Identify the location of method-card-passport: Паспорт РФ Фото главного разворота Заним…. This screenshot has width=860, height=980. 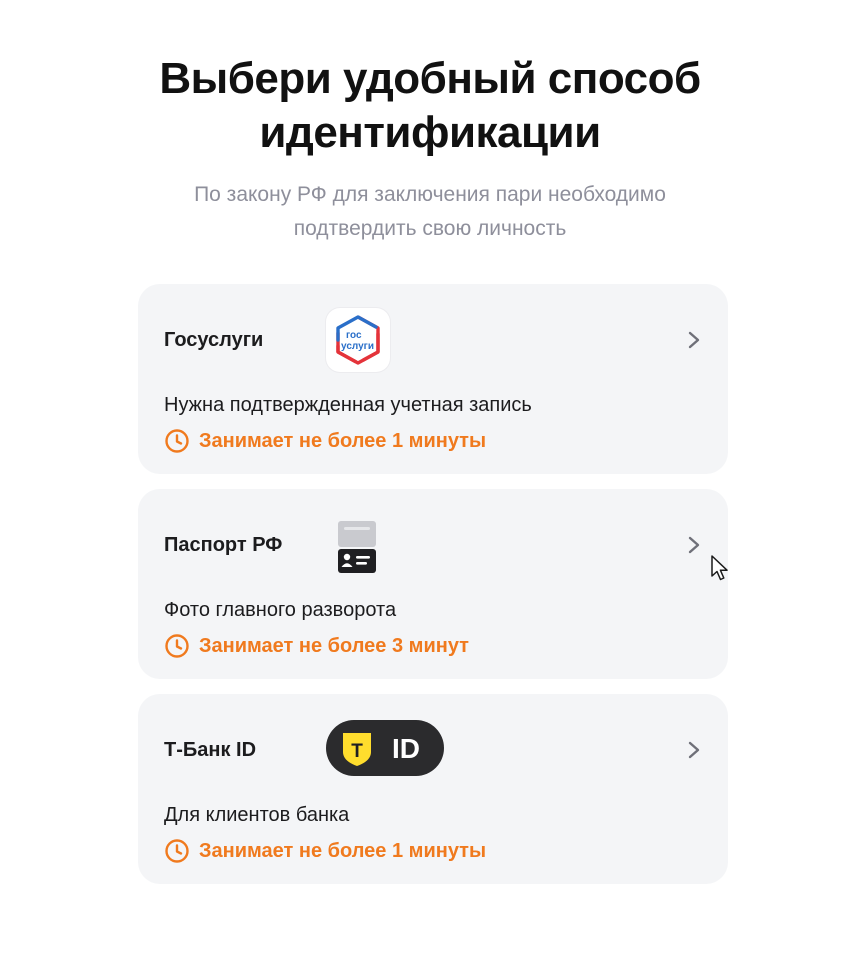
(433, 584).